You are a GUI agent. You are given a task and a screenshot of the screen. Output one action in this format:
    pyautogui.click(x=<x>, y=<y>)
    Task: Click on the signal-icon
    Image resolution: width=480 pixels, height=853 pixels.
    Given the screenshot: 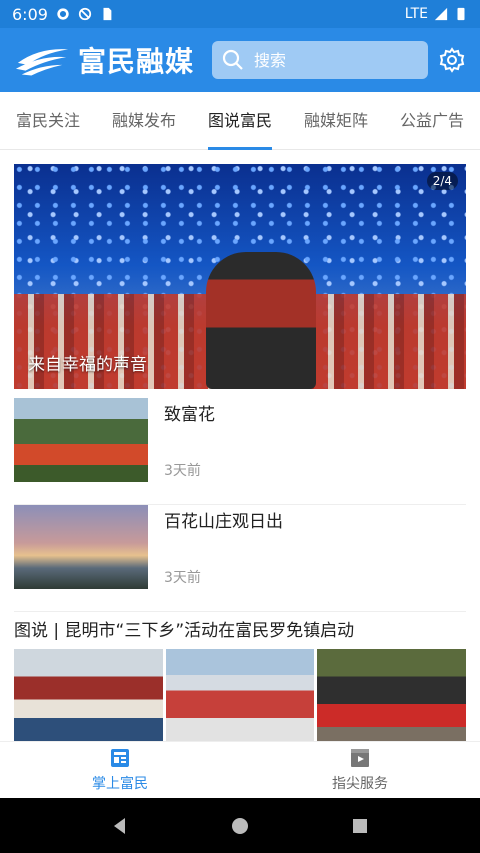 What is the action you would take?
    pyautogui.click(x=441, y=14)
    